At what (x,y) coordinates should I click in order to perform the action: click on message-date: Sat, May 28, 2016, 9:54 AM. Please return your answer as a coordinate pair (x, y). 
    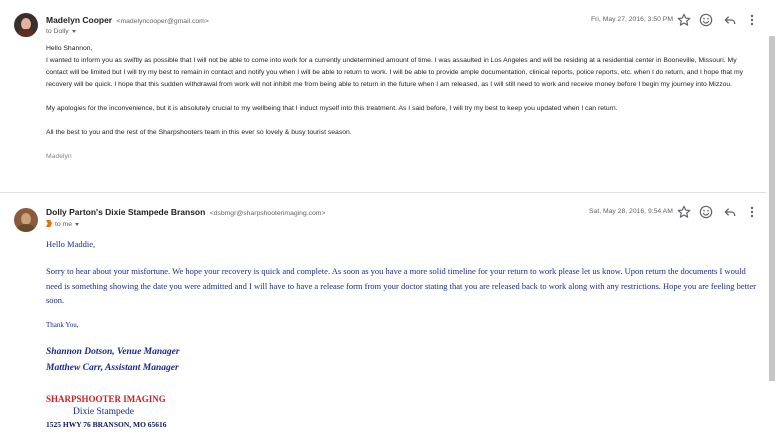
    Looking at the image, I should click on (631, 211).